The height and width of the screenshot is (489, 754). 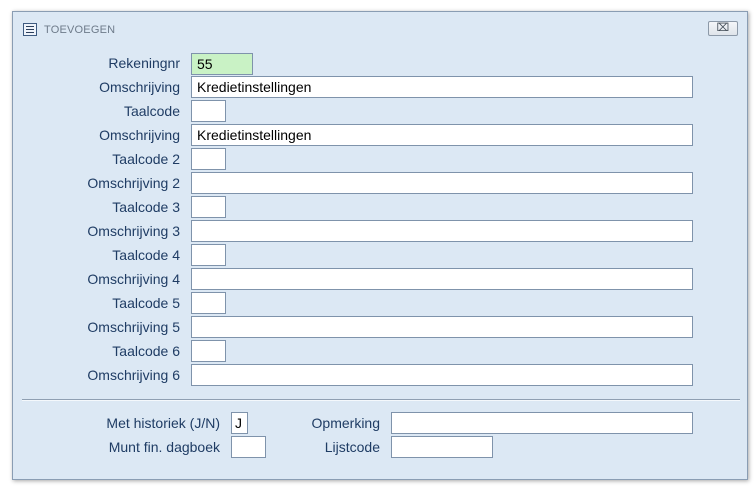 What do you see at coordinates (144, 63) in the screenshot?
I see `rekeningnr-label: Rekeningnr` at bounding box center [144, 63].